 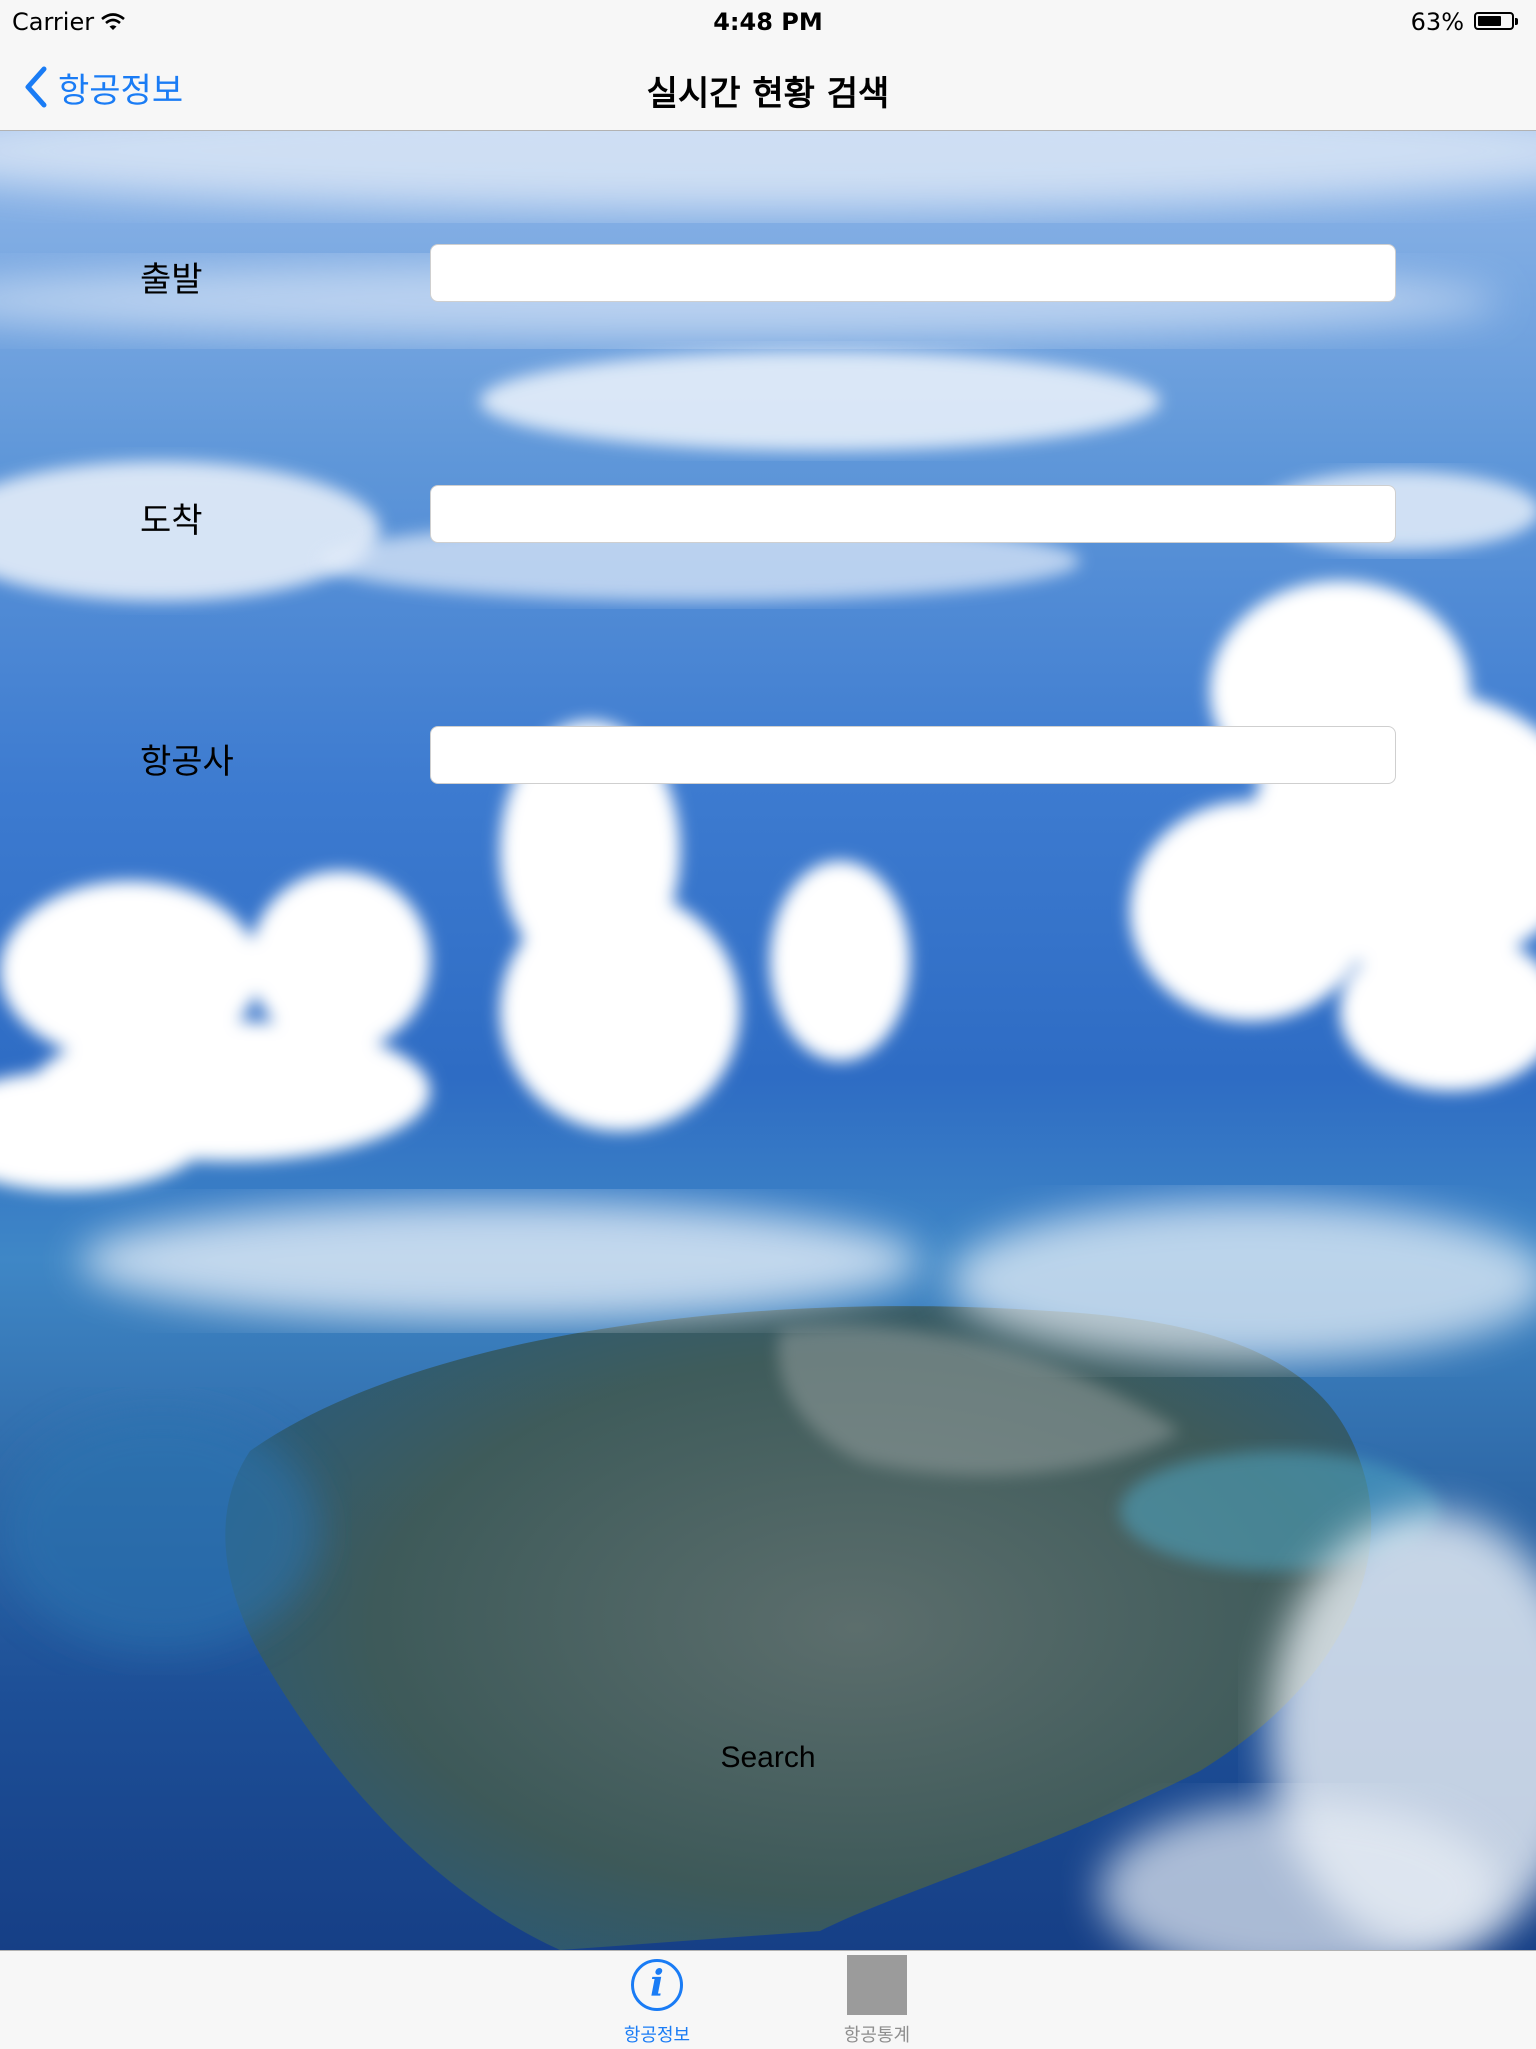 I want to click on tab-flight-info-label: 항공정보, so click(x=657, y=2035).